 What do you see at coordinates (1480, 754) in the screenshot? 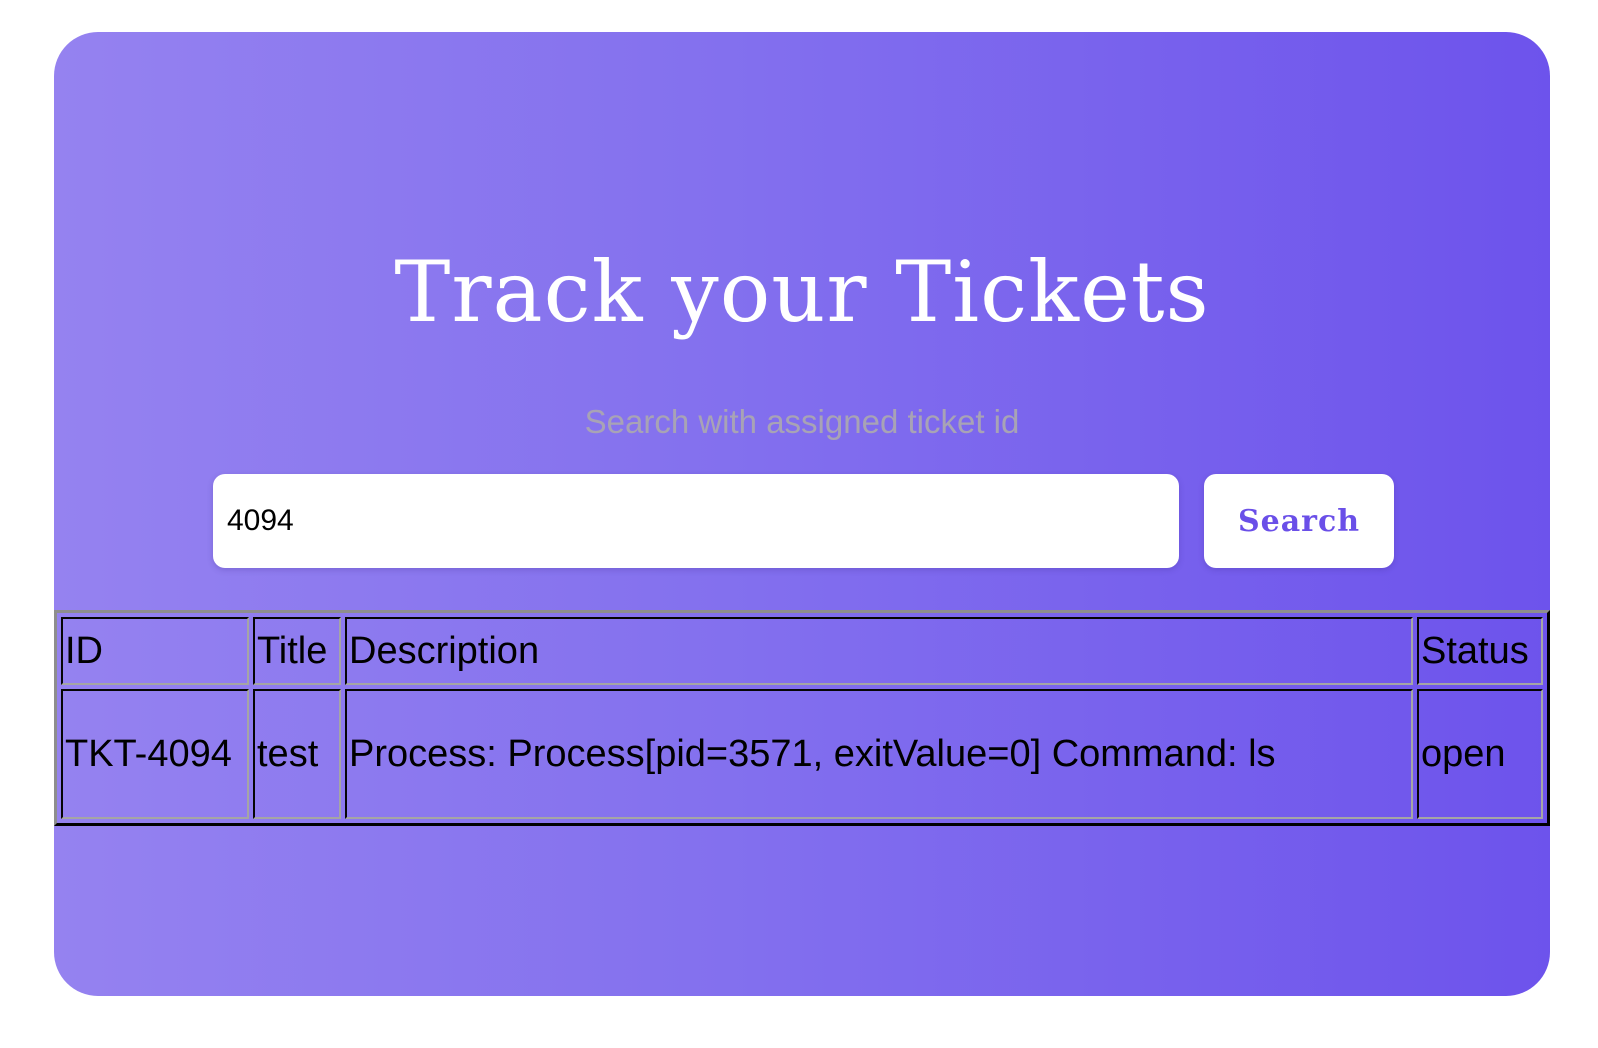
I see `ticket-status-cell: open` at bounding box center [1480, 754].